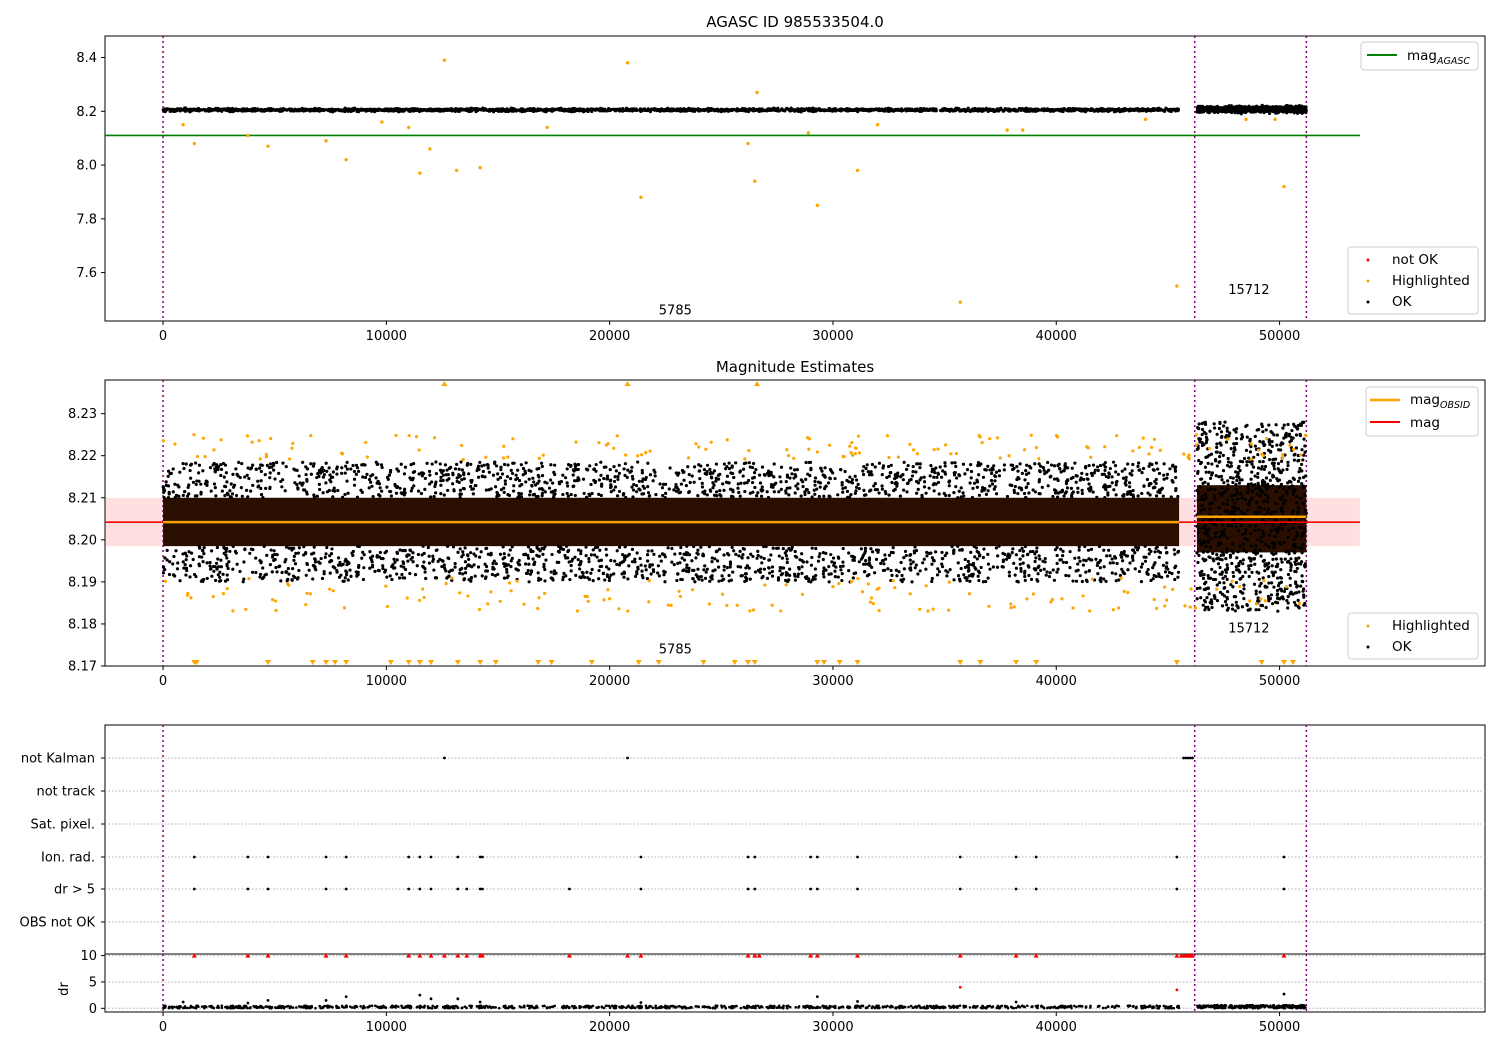  What do you see at coordinates (82, 456) in the screenshot?
I see `p2-ytick-label: 8.22` at bounding box center [82, 456].